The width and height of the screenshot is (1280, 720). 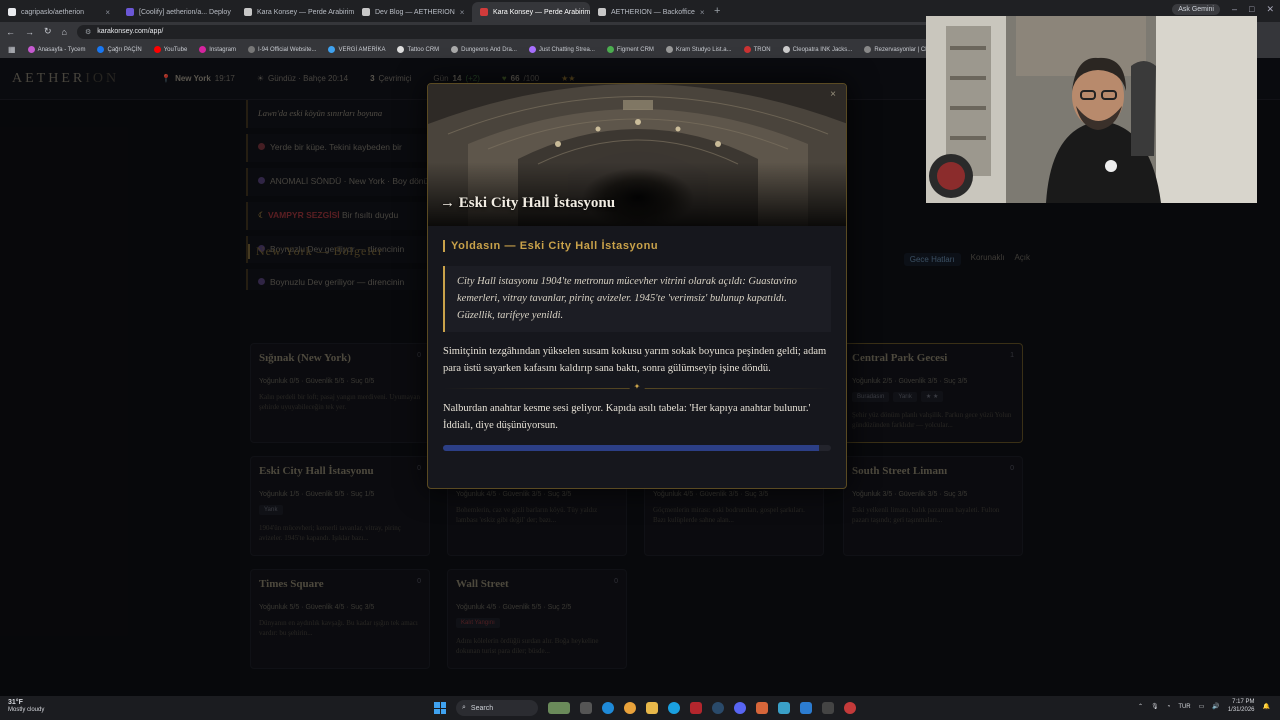 What do you see at coordinates (198, 78) in the screenshot?
I see `nav-city: 📍 New York 19:17` at bounding box center [198, 78].